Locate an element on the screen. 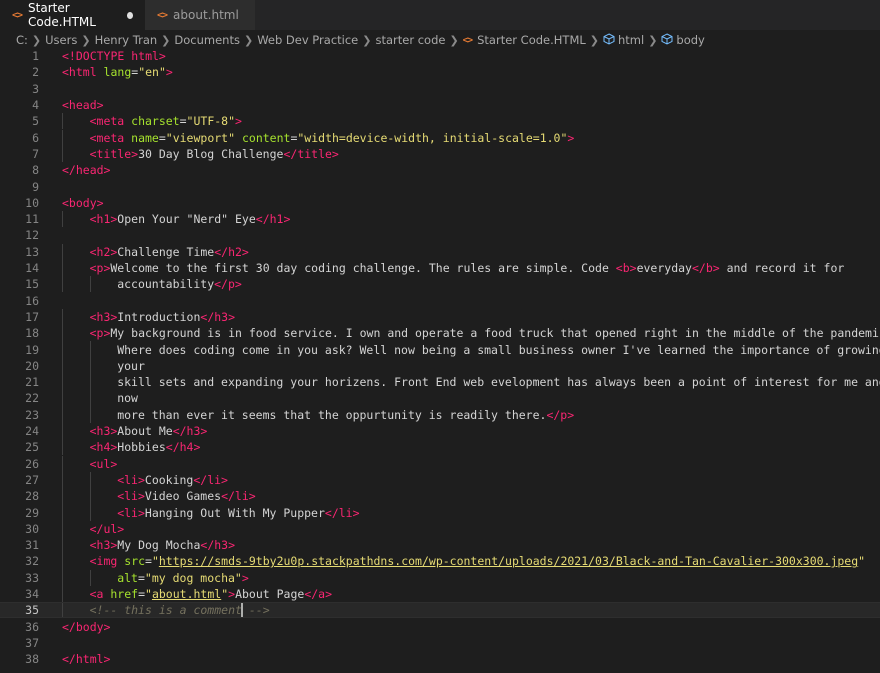 This screenshot has width=880, height=673. line-number: 34 is located at coordinates (32, 594).